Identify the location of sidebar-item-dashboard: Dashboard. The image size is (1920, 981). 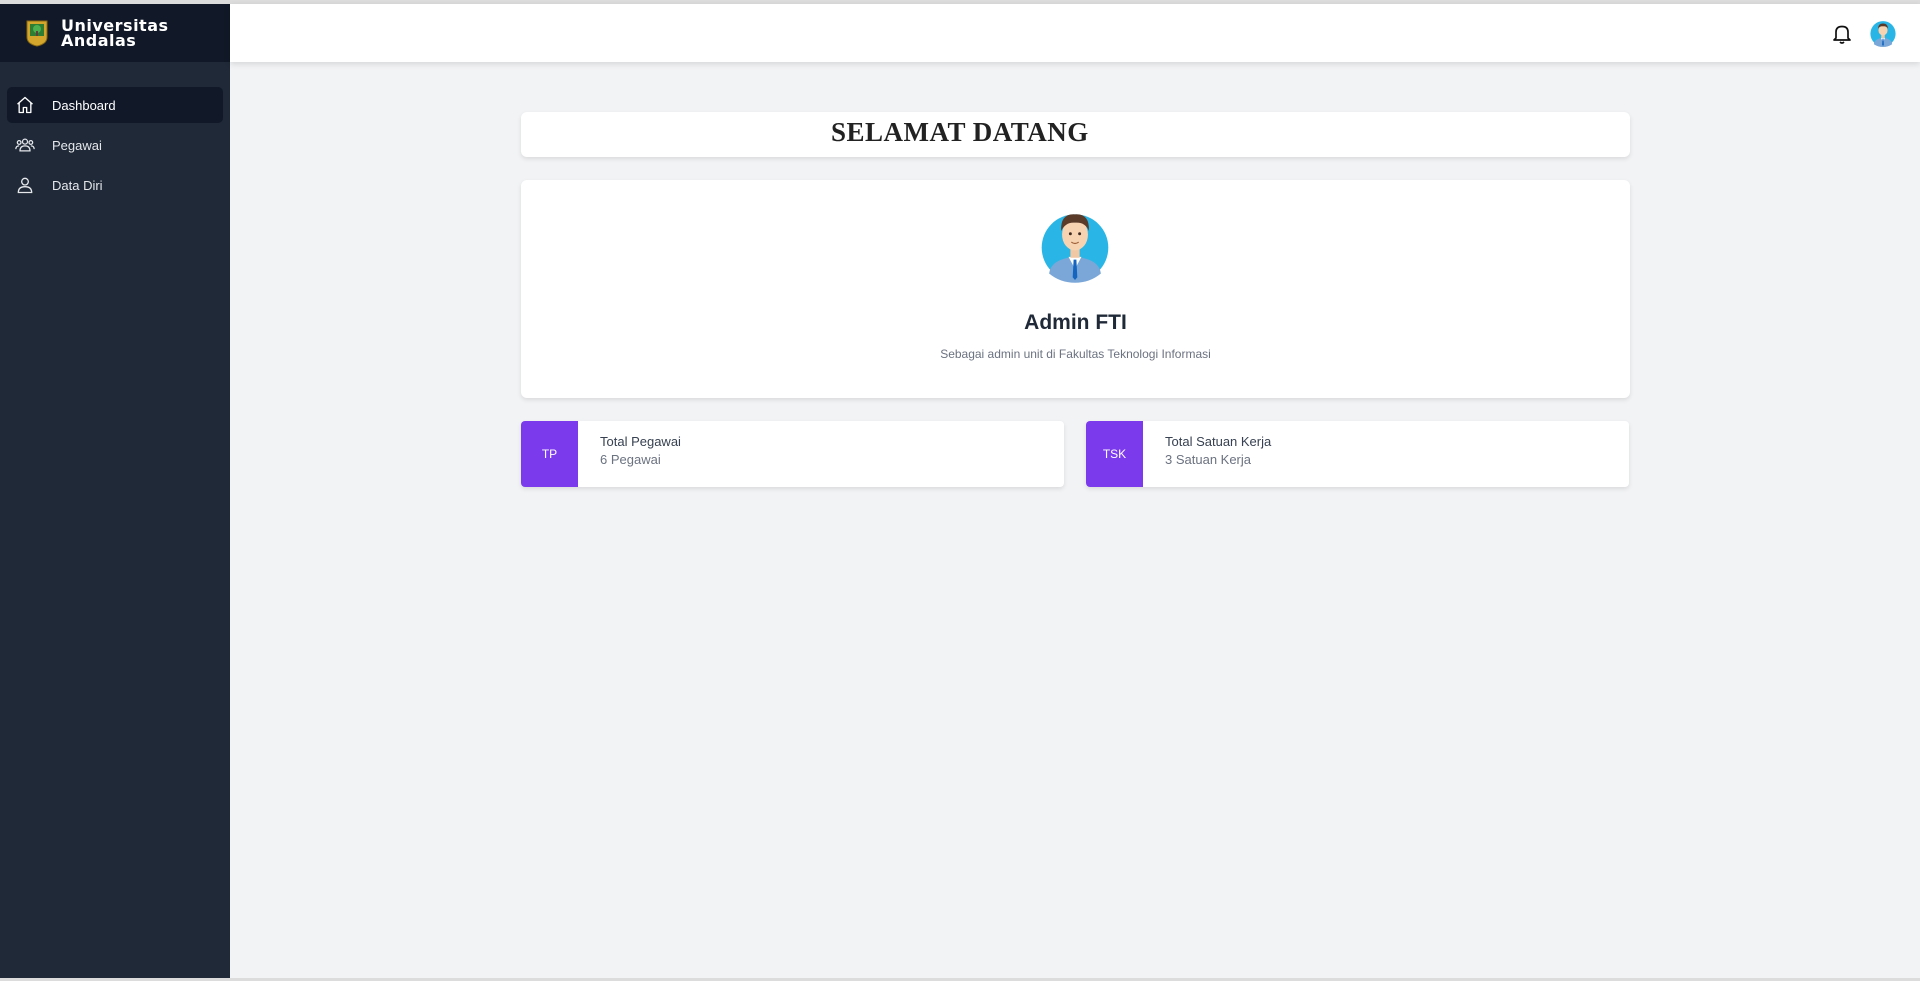
(115, 105).